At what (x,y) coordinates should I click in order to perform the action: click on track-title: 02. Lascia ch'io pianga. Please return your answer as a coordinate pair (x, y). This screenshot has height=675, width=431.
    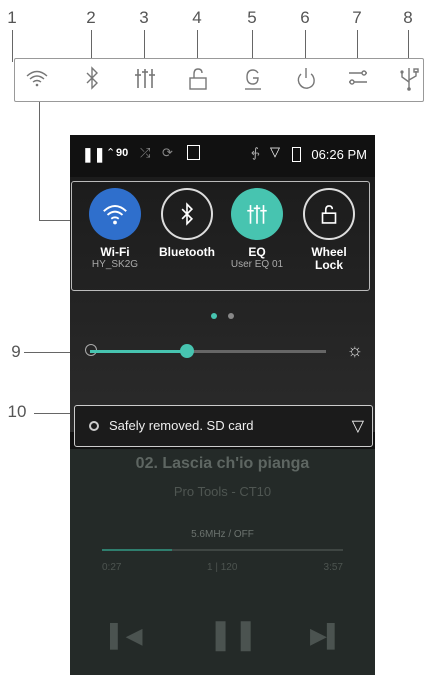
    Looking at the image, I should click on (222, 463).